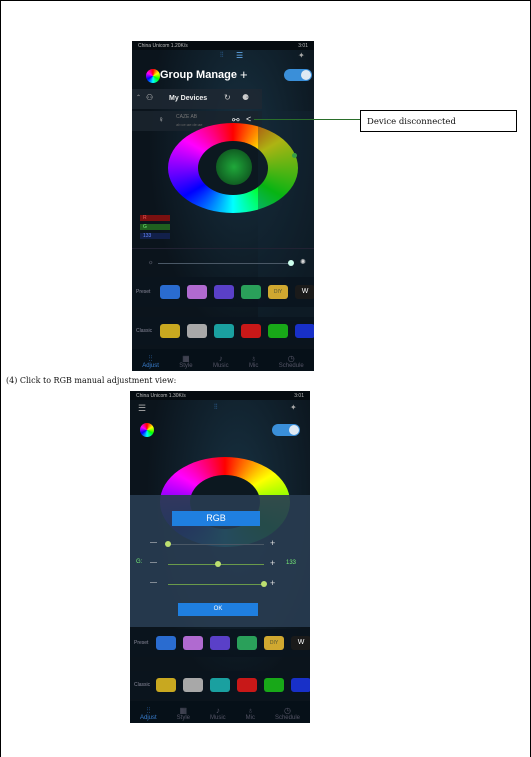  Describe the element at coordinates (264, 584) in the screenshot. I see `blue-knob` at that location.